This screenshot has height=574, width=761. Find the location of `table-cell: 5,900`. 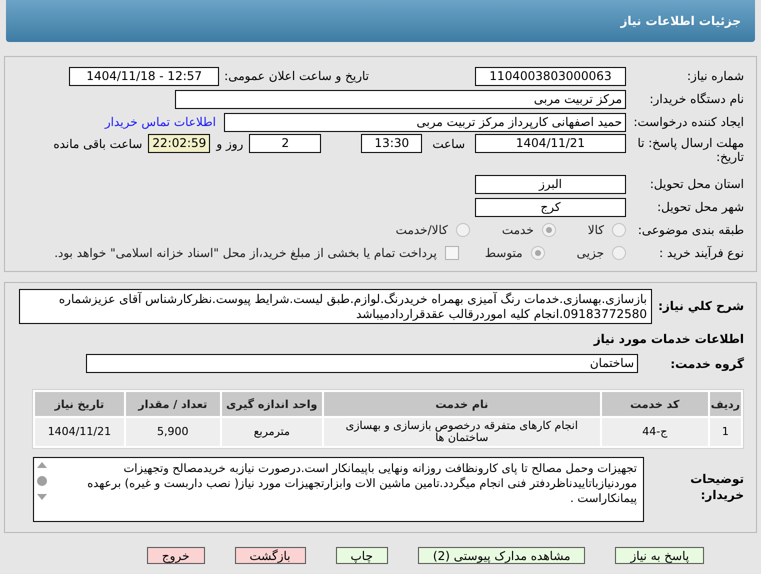

table-cell: 5,900 is located at coordinates (173, 432).